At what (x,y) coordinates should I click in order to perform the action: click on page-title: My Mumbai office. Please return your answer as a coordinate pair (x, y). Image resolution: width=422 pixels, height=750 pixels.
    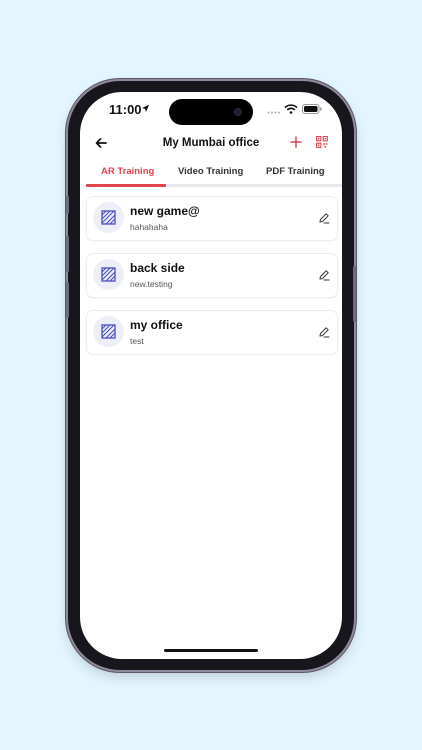
    Looking at the image, I should click on (211, 143).